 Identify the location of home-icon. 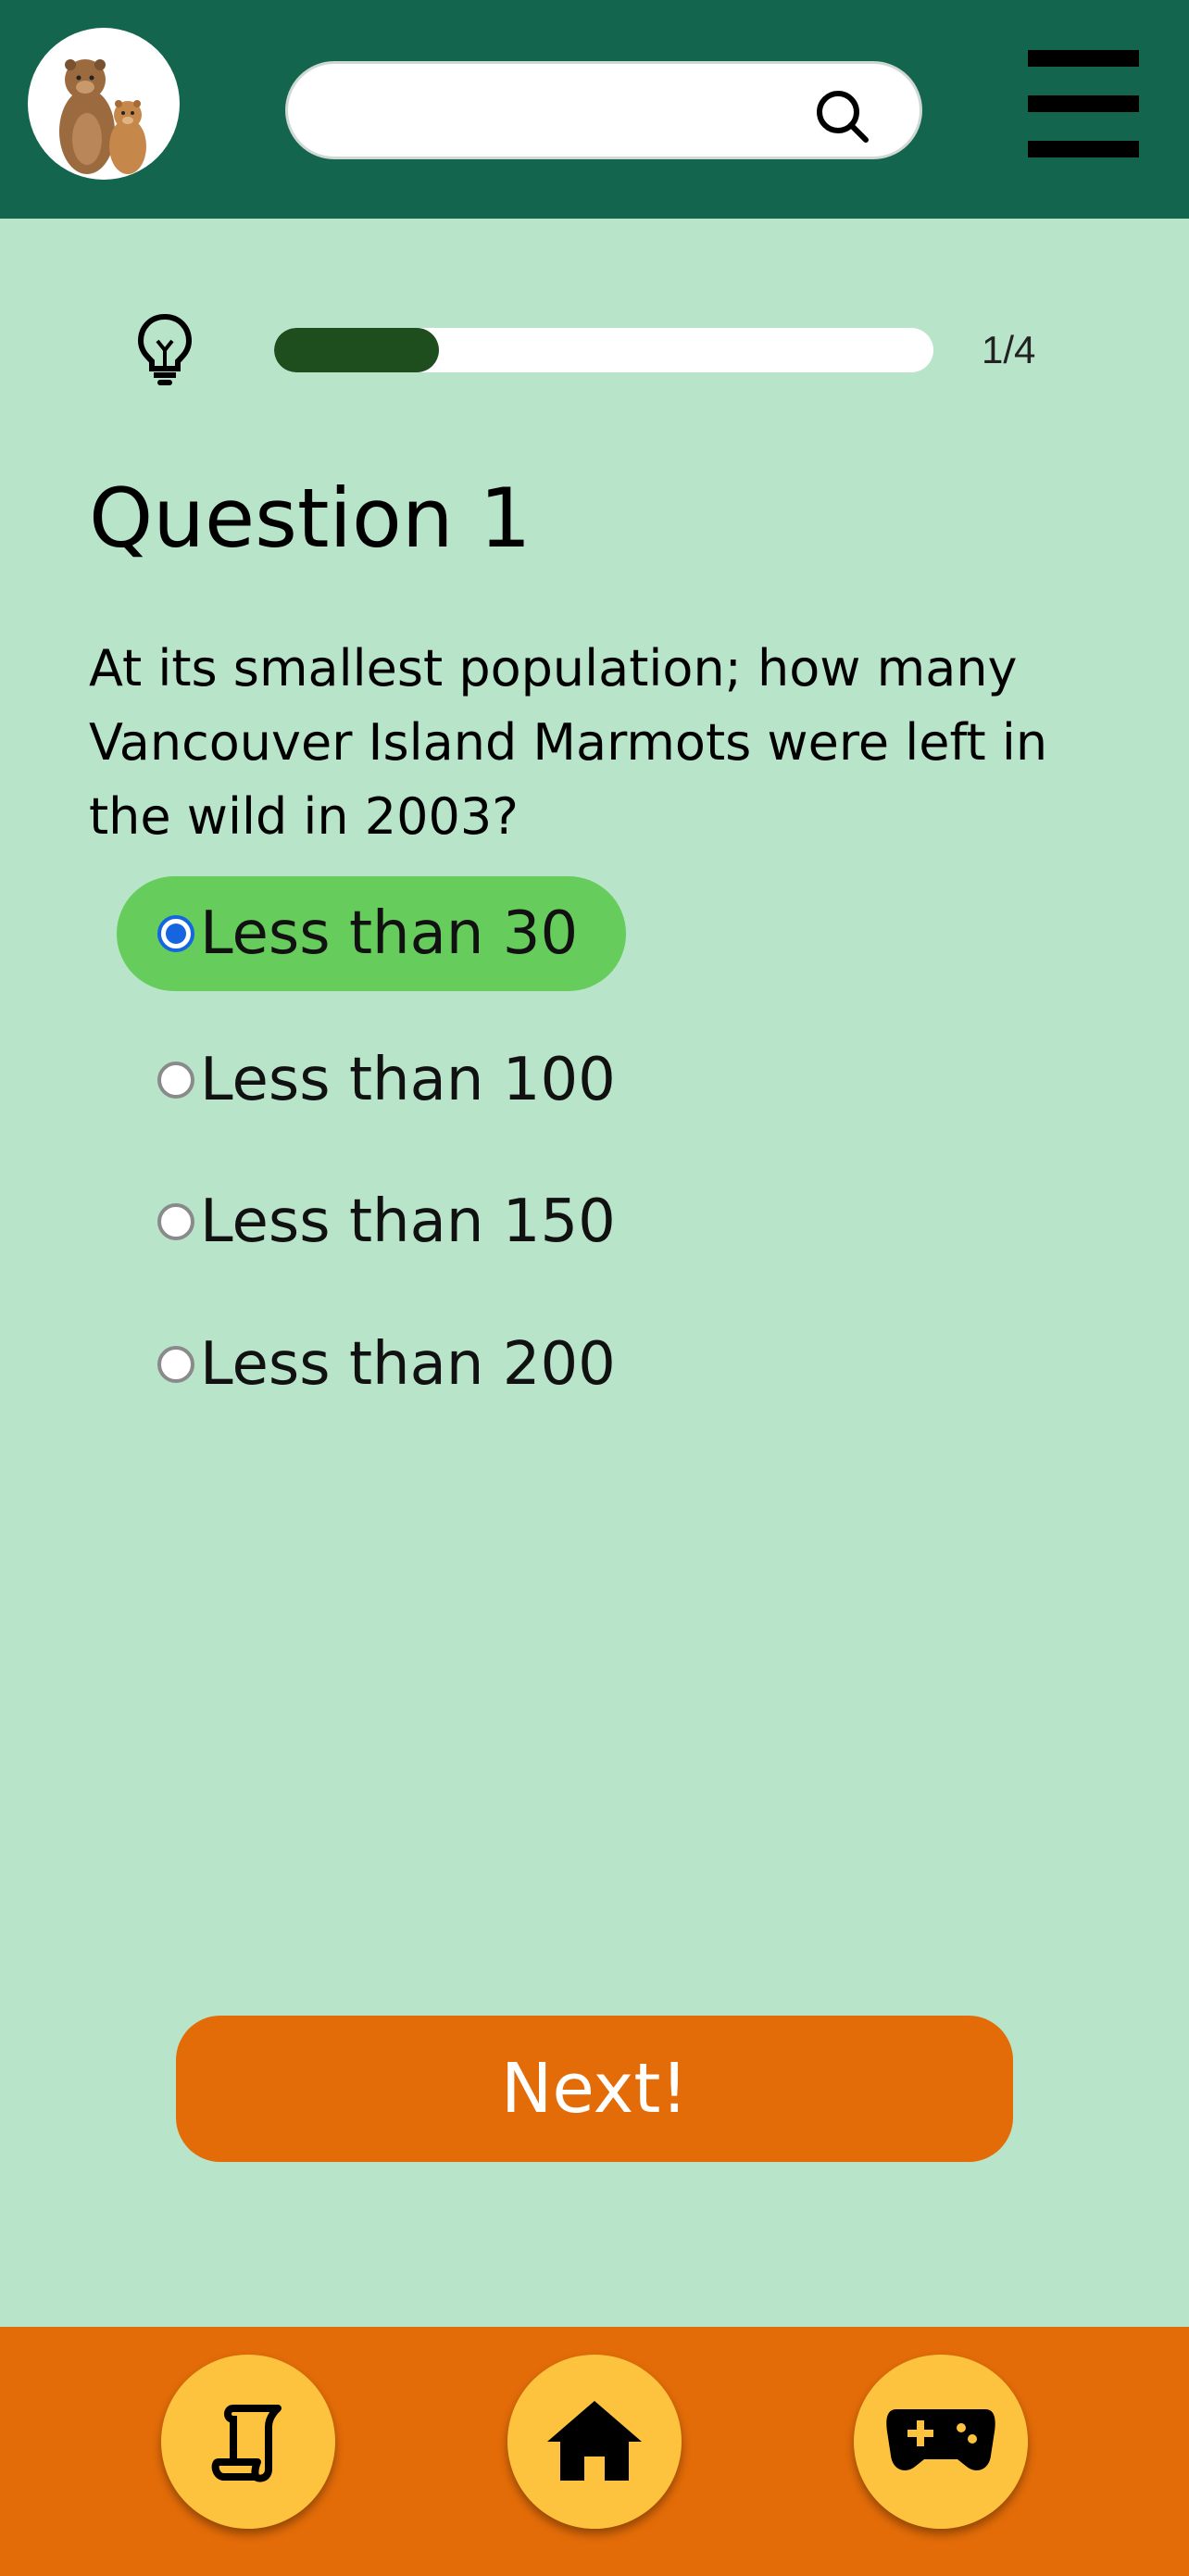
(594, 2441).